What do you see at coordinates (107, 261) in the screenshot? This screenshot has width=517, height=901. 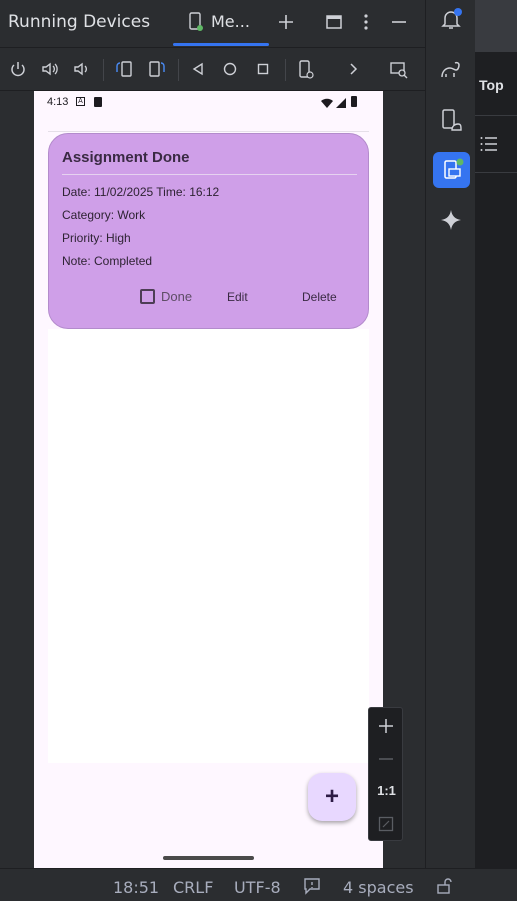 I see `task-note: Note: Completed` at bounding box center [107, 261].